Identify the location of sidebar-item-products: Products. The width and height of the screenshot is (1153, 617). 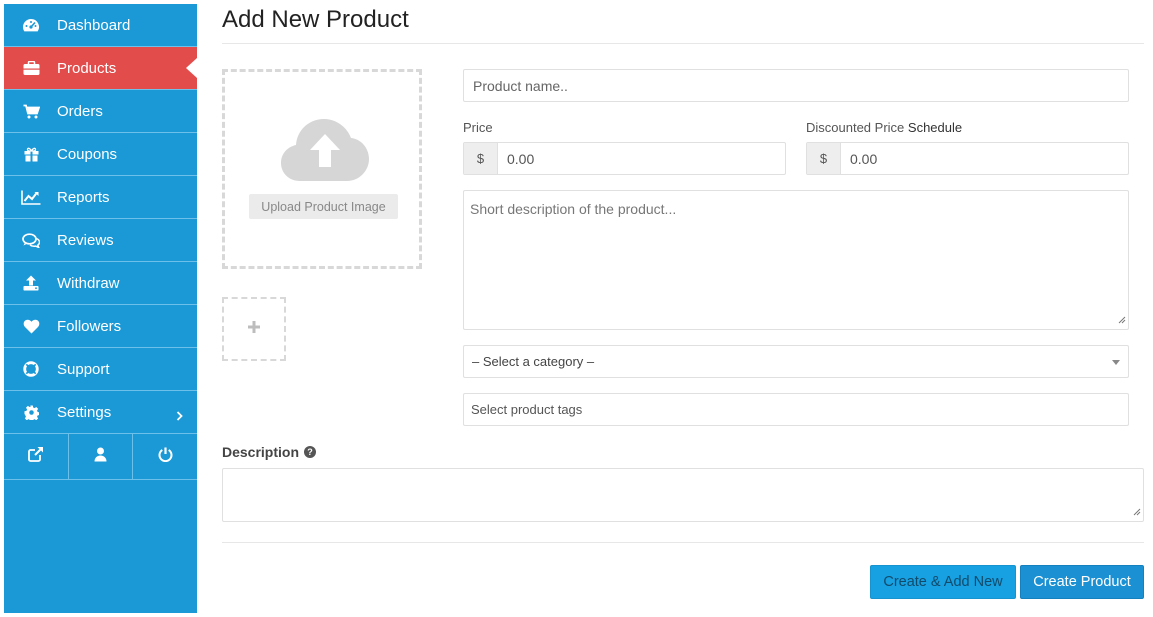
(100, 68).